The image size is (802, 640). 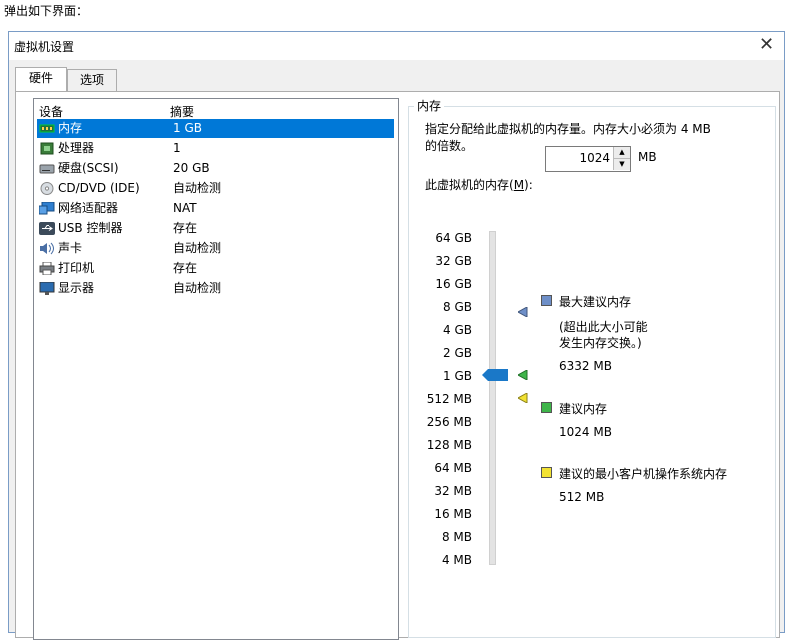 What do you see at coordinates (88, 168) in the screenshot?
I see `device-name: 硬盘(SCSI)` at bounding box center [88, 168].